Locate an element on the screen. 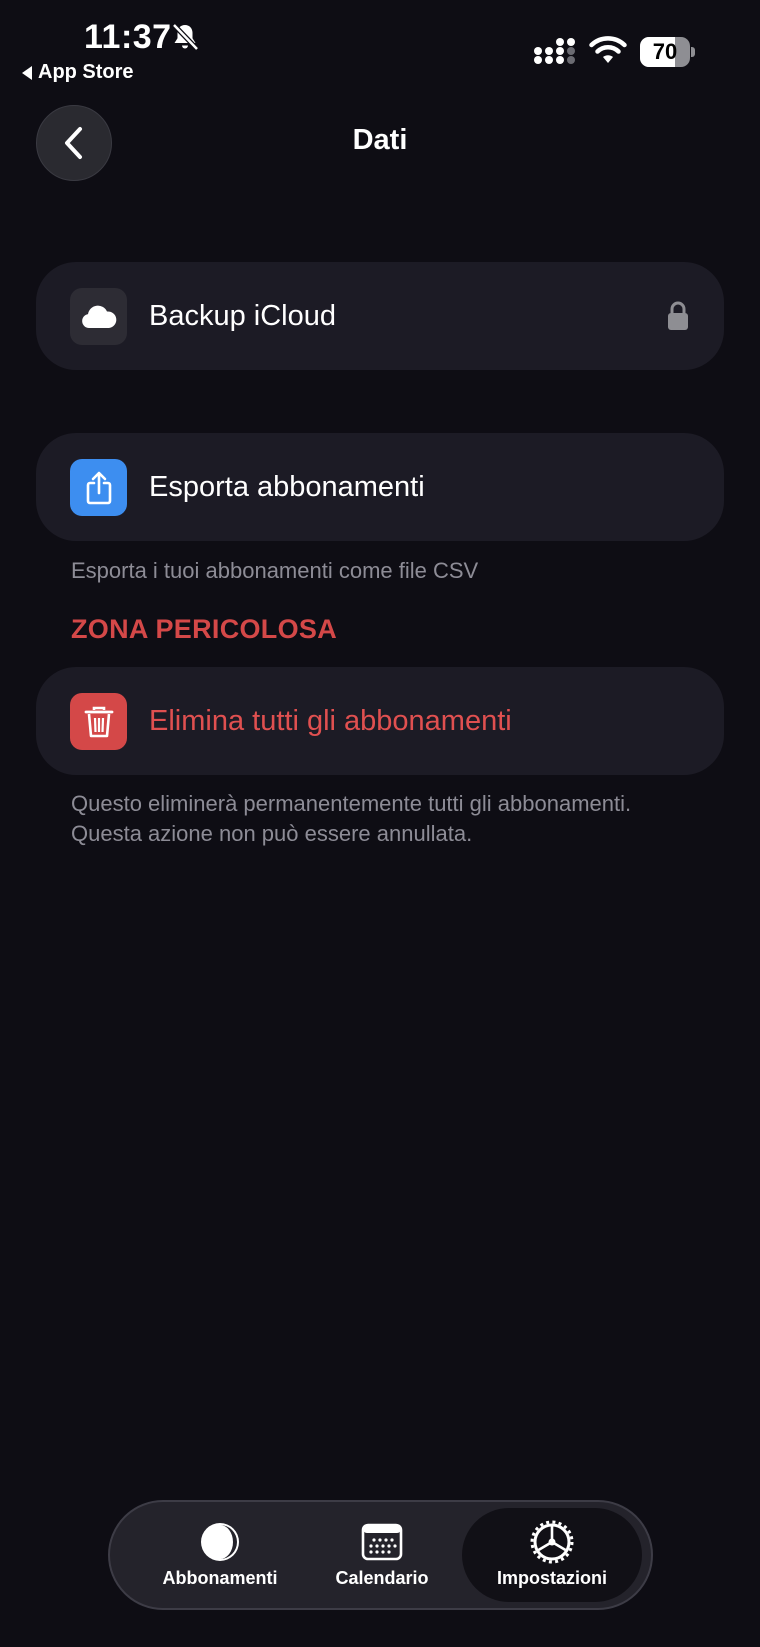  tab-abbonamenti: Abbonamenti is located at coordinates (220, 1555).